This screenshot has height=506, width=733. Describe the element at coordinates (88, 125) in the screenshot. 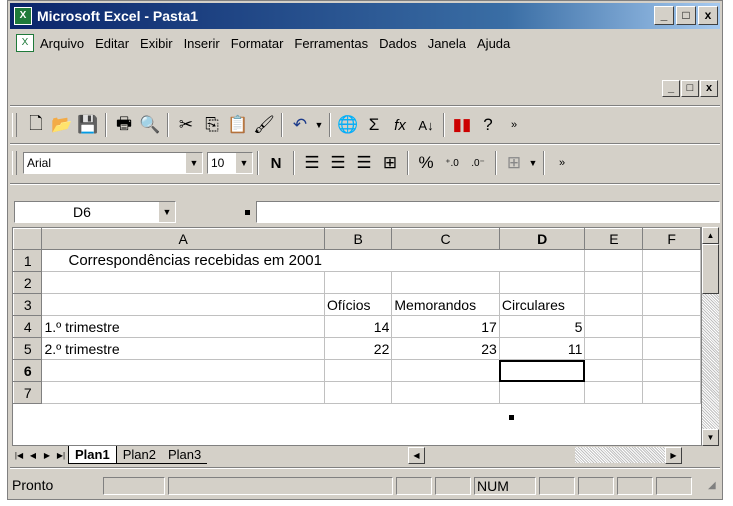

I see `save-disk-icon: 💾` at that location.